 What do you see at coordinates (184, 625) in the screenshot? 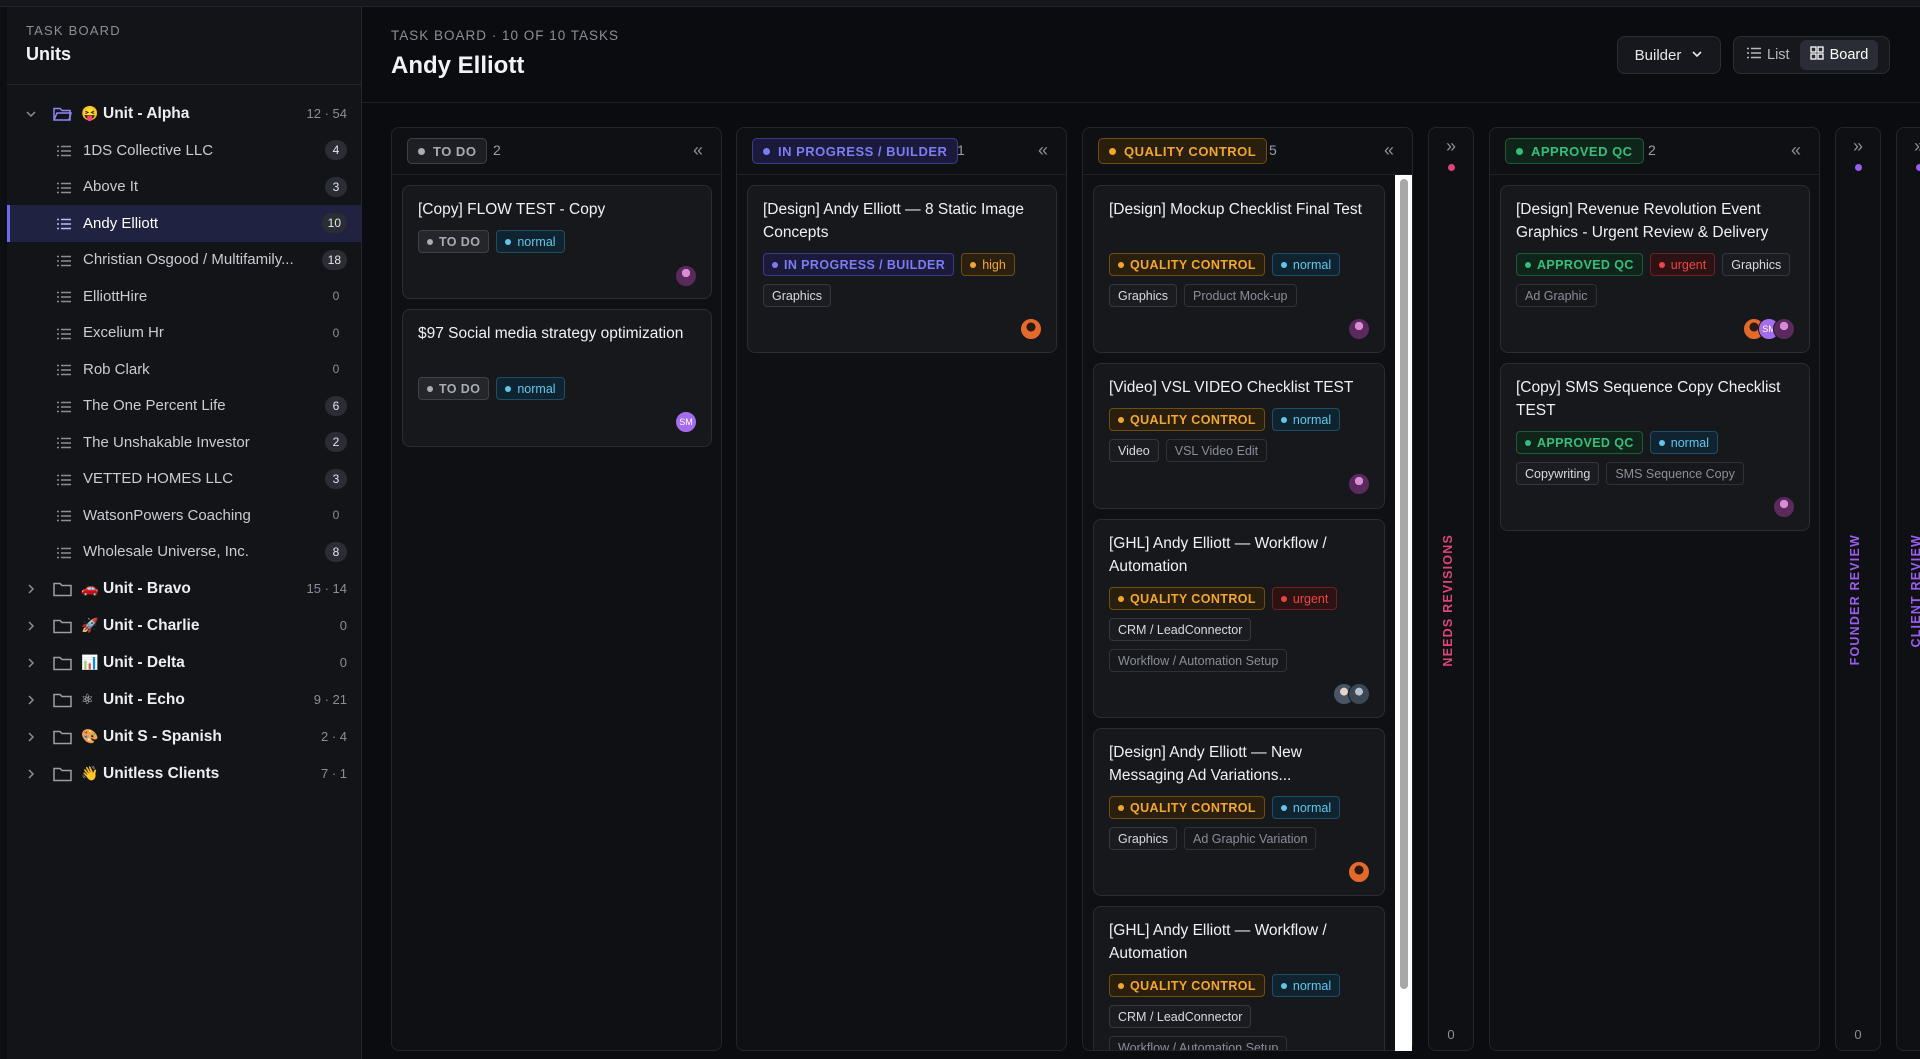
I see `unit-charlie: 🚀 Unit - Charlie 0` at bounding box center [184, 625].